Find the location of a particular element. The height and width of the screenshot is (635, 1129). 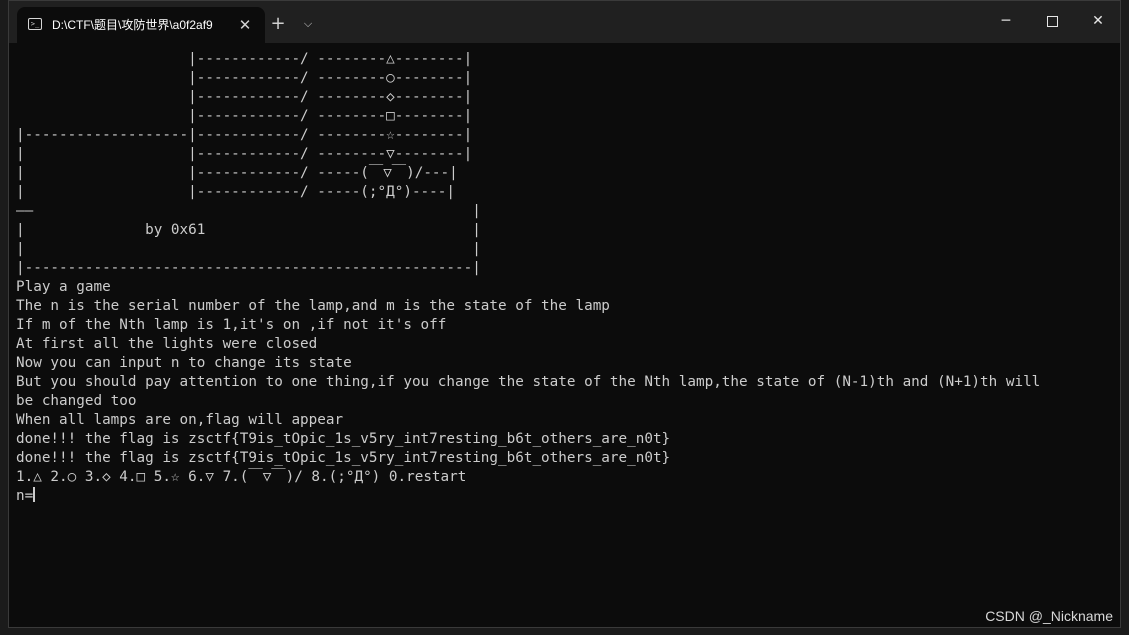

terminal-line: | | is located at coordinates (248, 249).